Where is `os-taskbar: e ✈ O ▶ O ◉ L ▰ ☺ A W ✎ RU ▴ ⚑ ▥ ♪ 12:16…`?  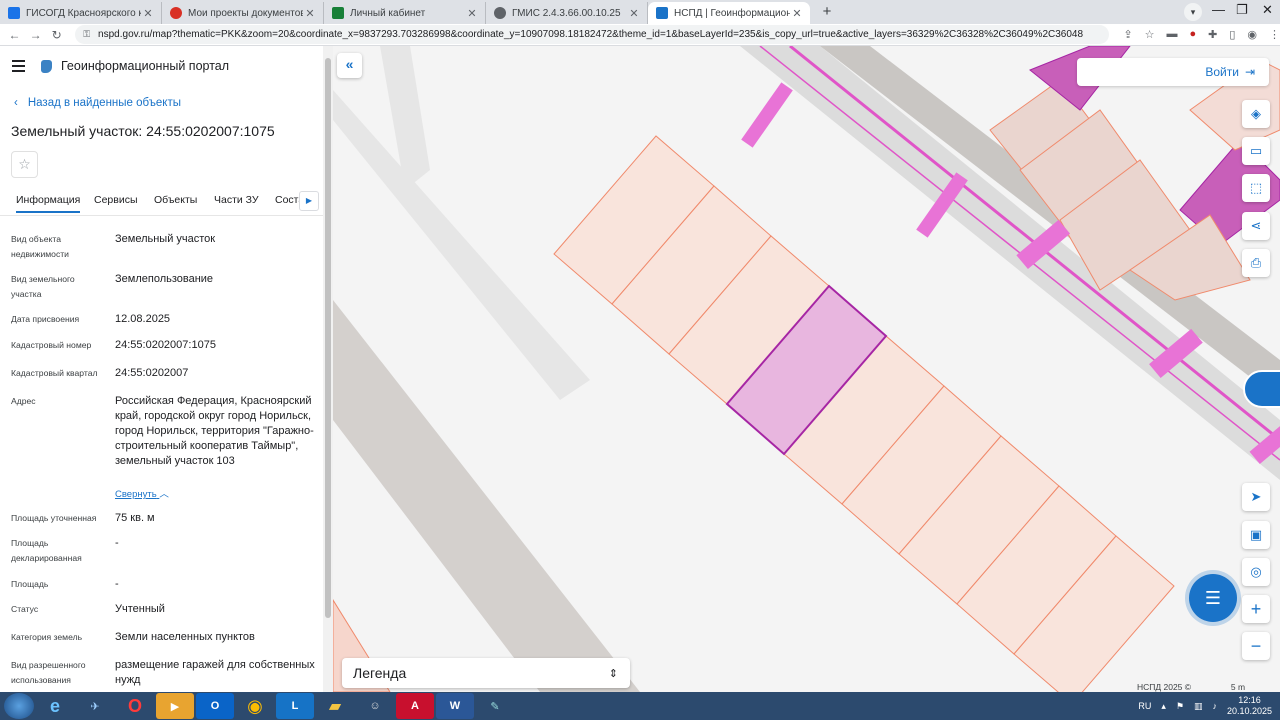 os-taskbar: e ✈ O ▶ O ◉ L ▰ ☺ A W ✎ RU ▴ ⚑ ▥ ♪ 12:16… is located at coordinates (640, 706).